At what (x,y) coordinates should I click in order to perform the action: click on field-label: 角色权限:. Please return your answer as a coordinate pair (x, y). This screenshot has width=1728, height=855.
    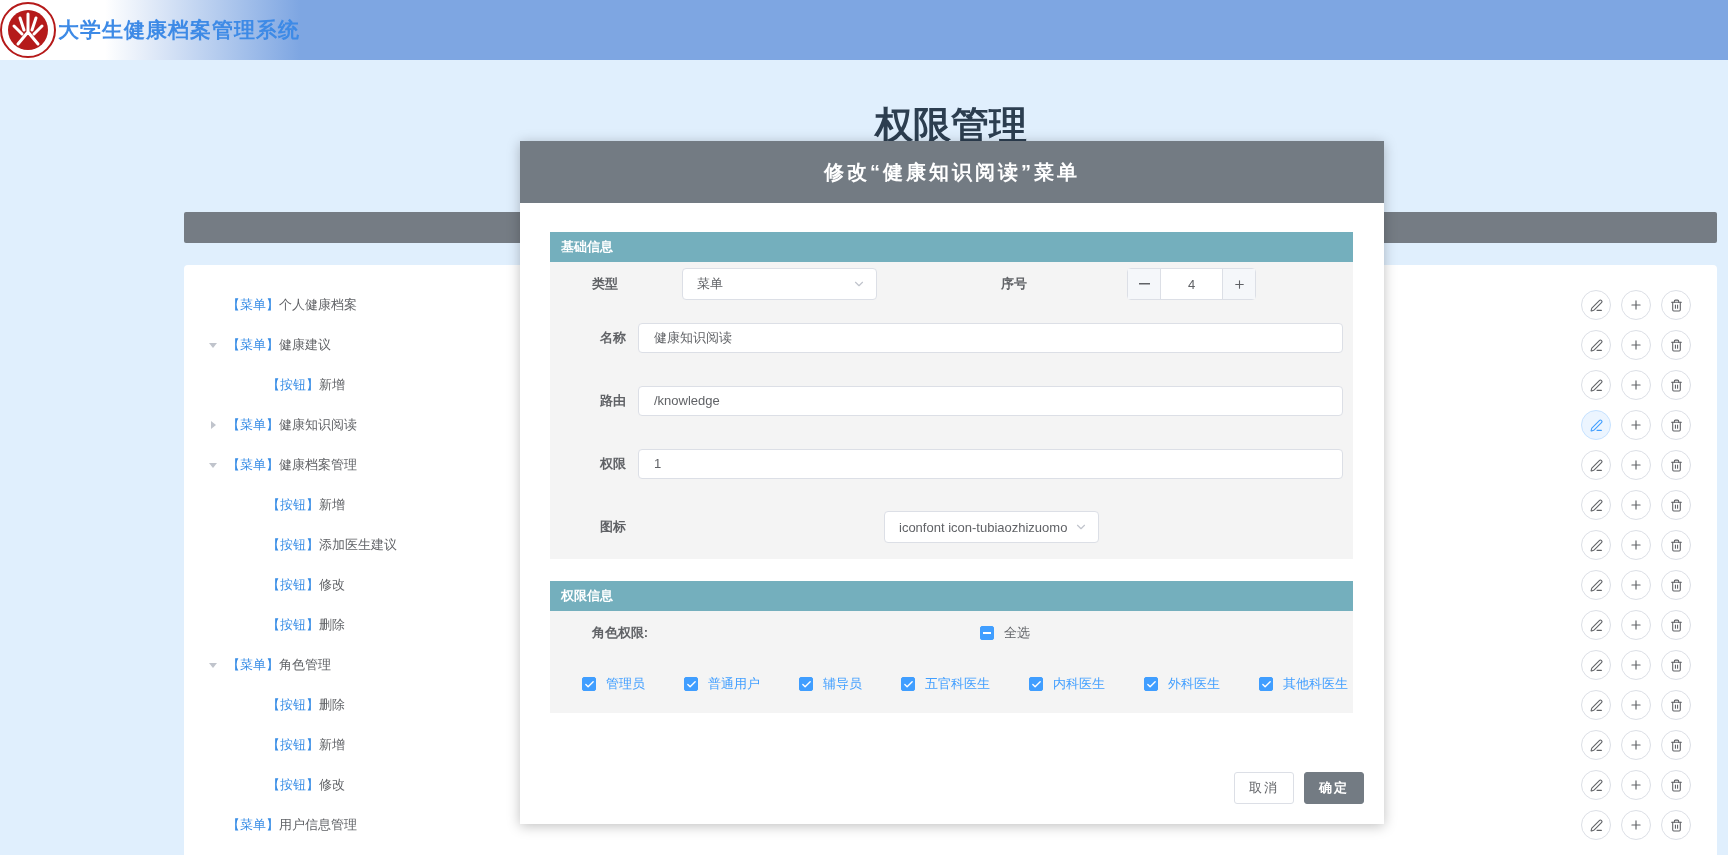
    Looking at the image, I should click on (619, 633).